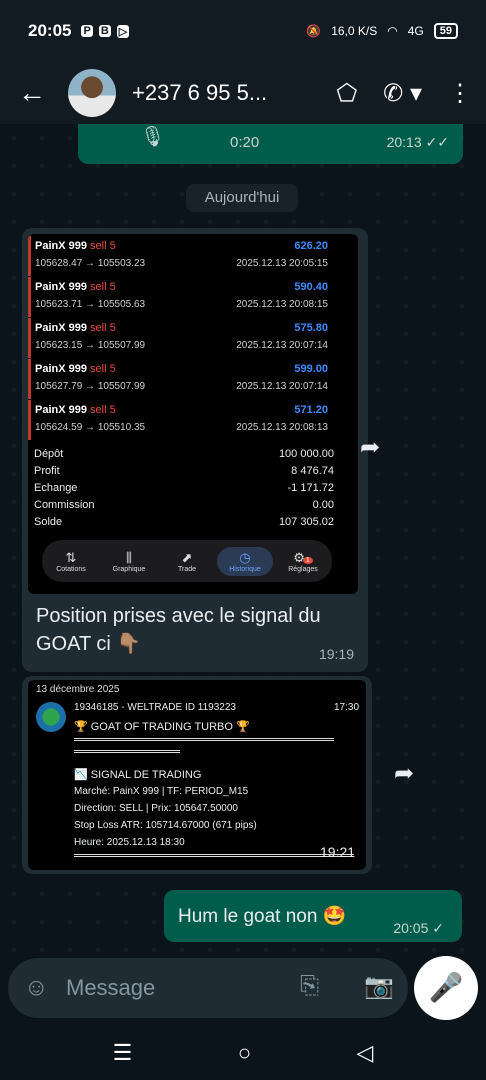 Image resolution: width=486 pixels, height=1080 pixels. I want to click on mic-icon: 🎙, so click(153, 137).